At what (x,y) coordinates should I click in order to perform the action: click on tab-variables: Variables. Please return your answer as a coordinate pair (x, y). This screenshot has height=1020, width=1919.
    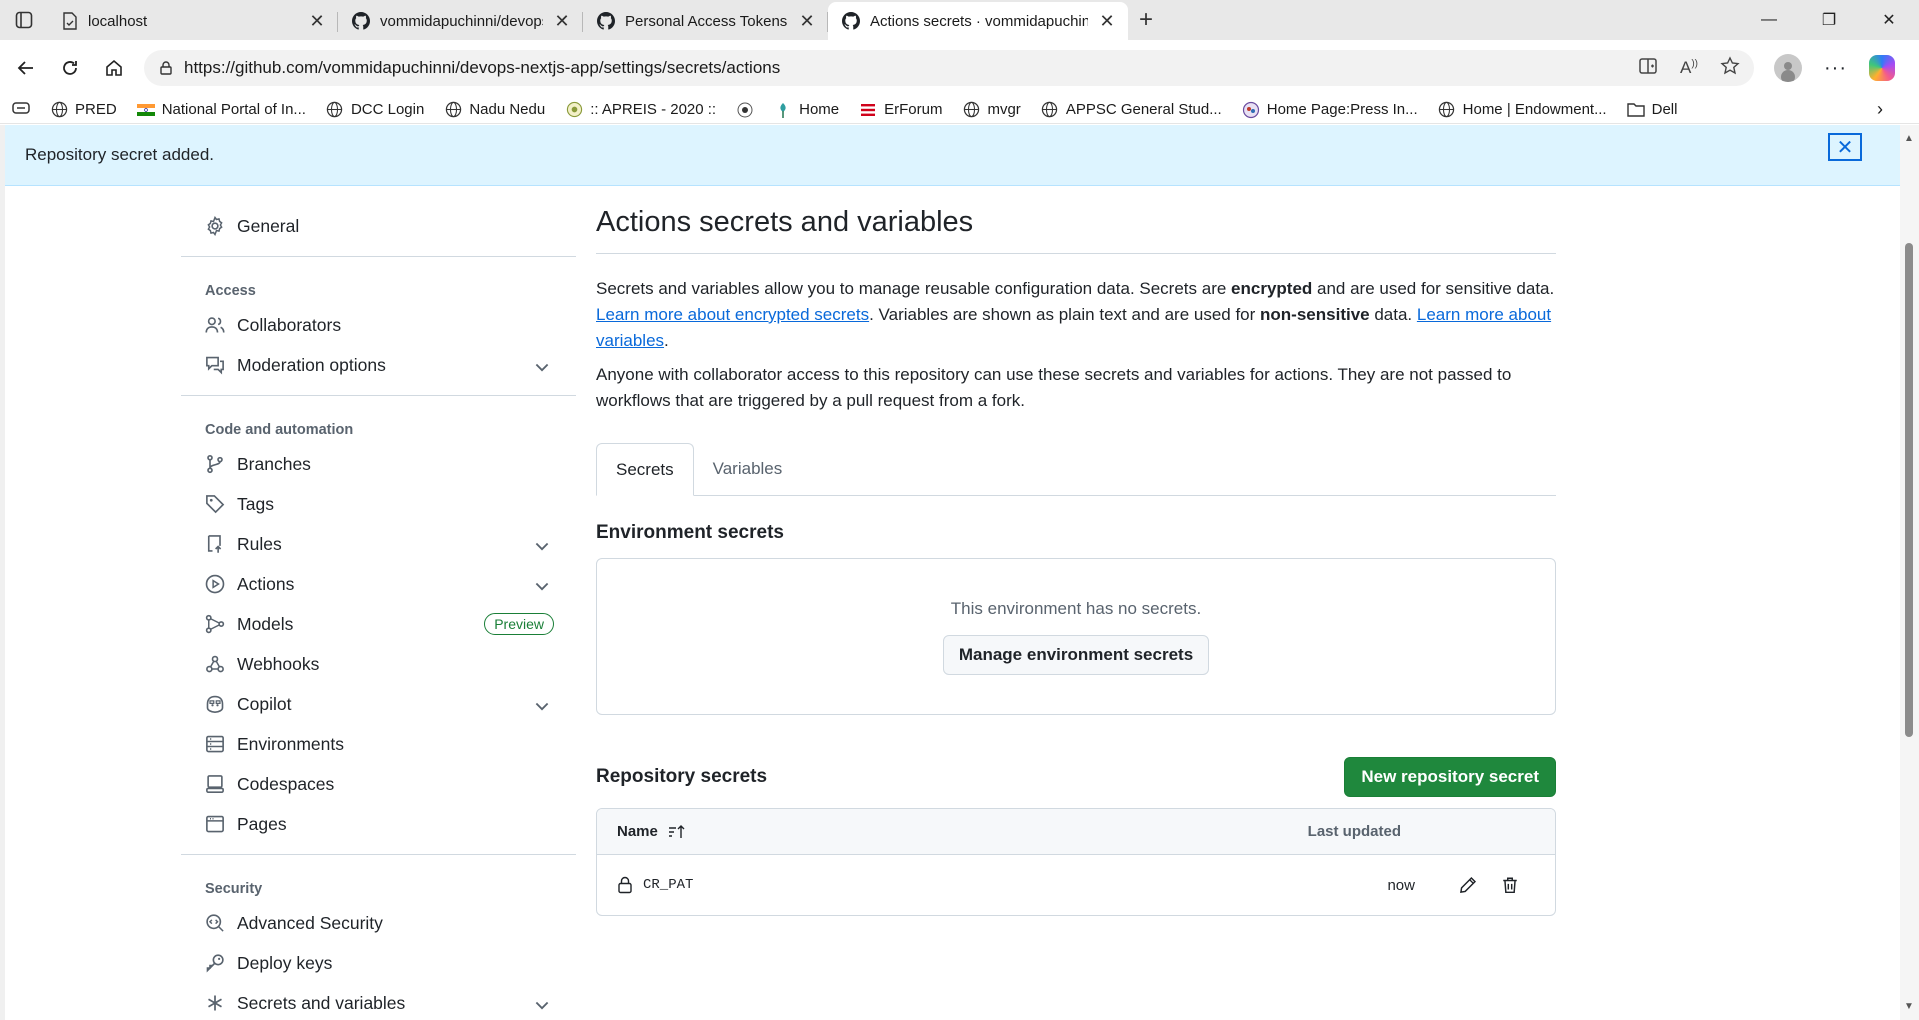
    Looking at the image, I should click on (748, 469).